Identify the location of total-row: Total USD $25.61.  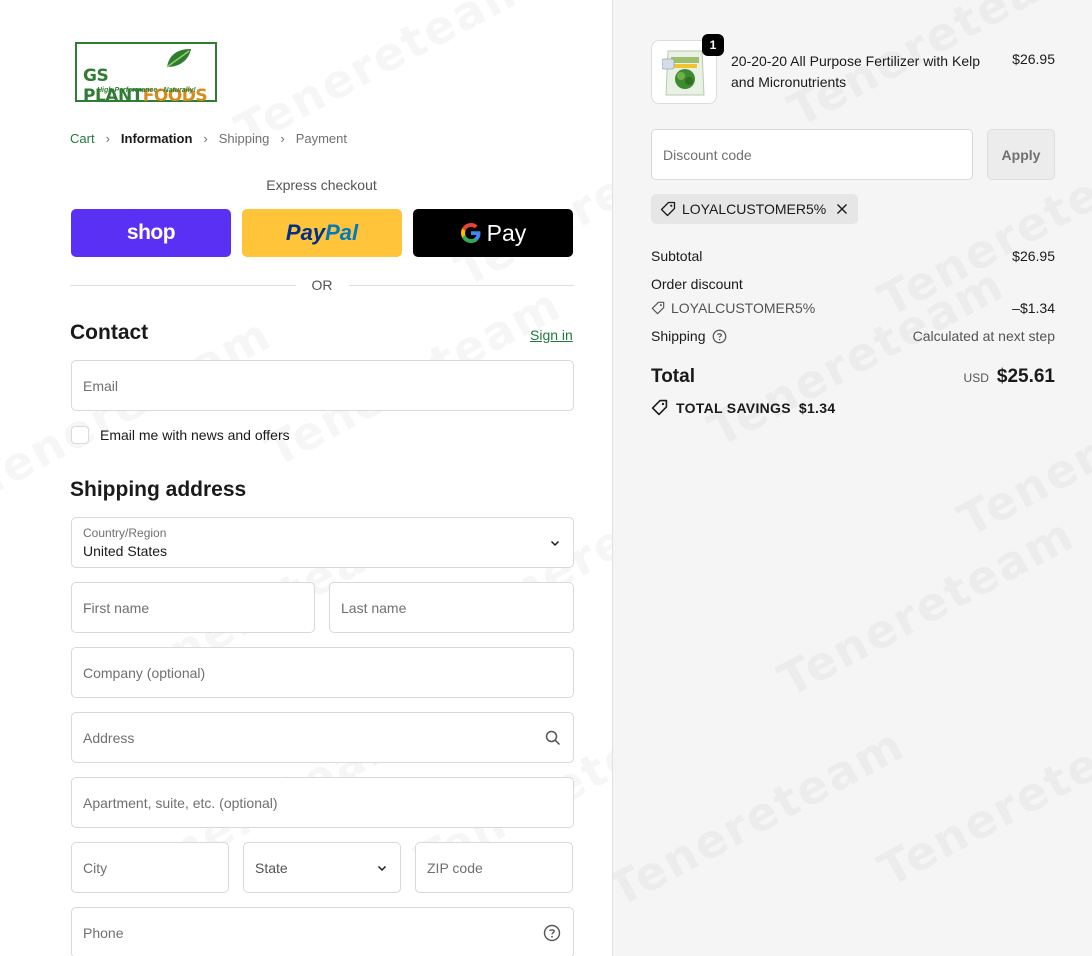
(853, 377).